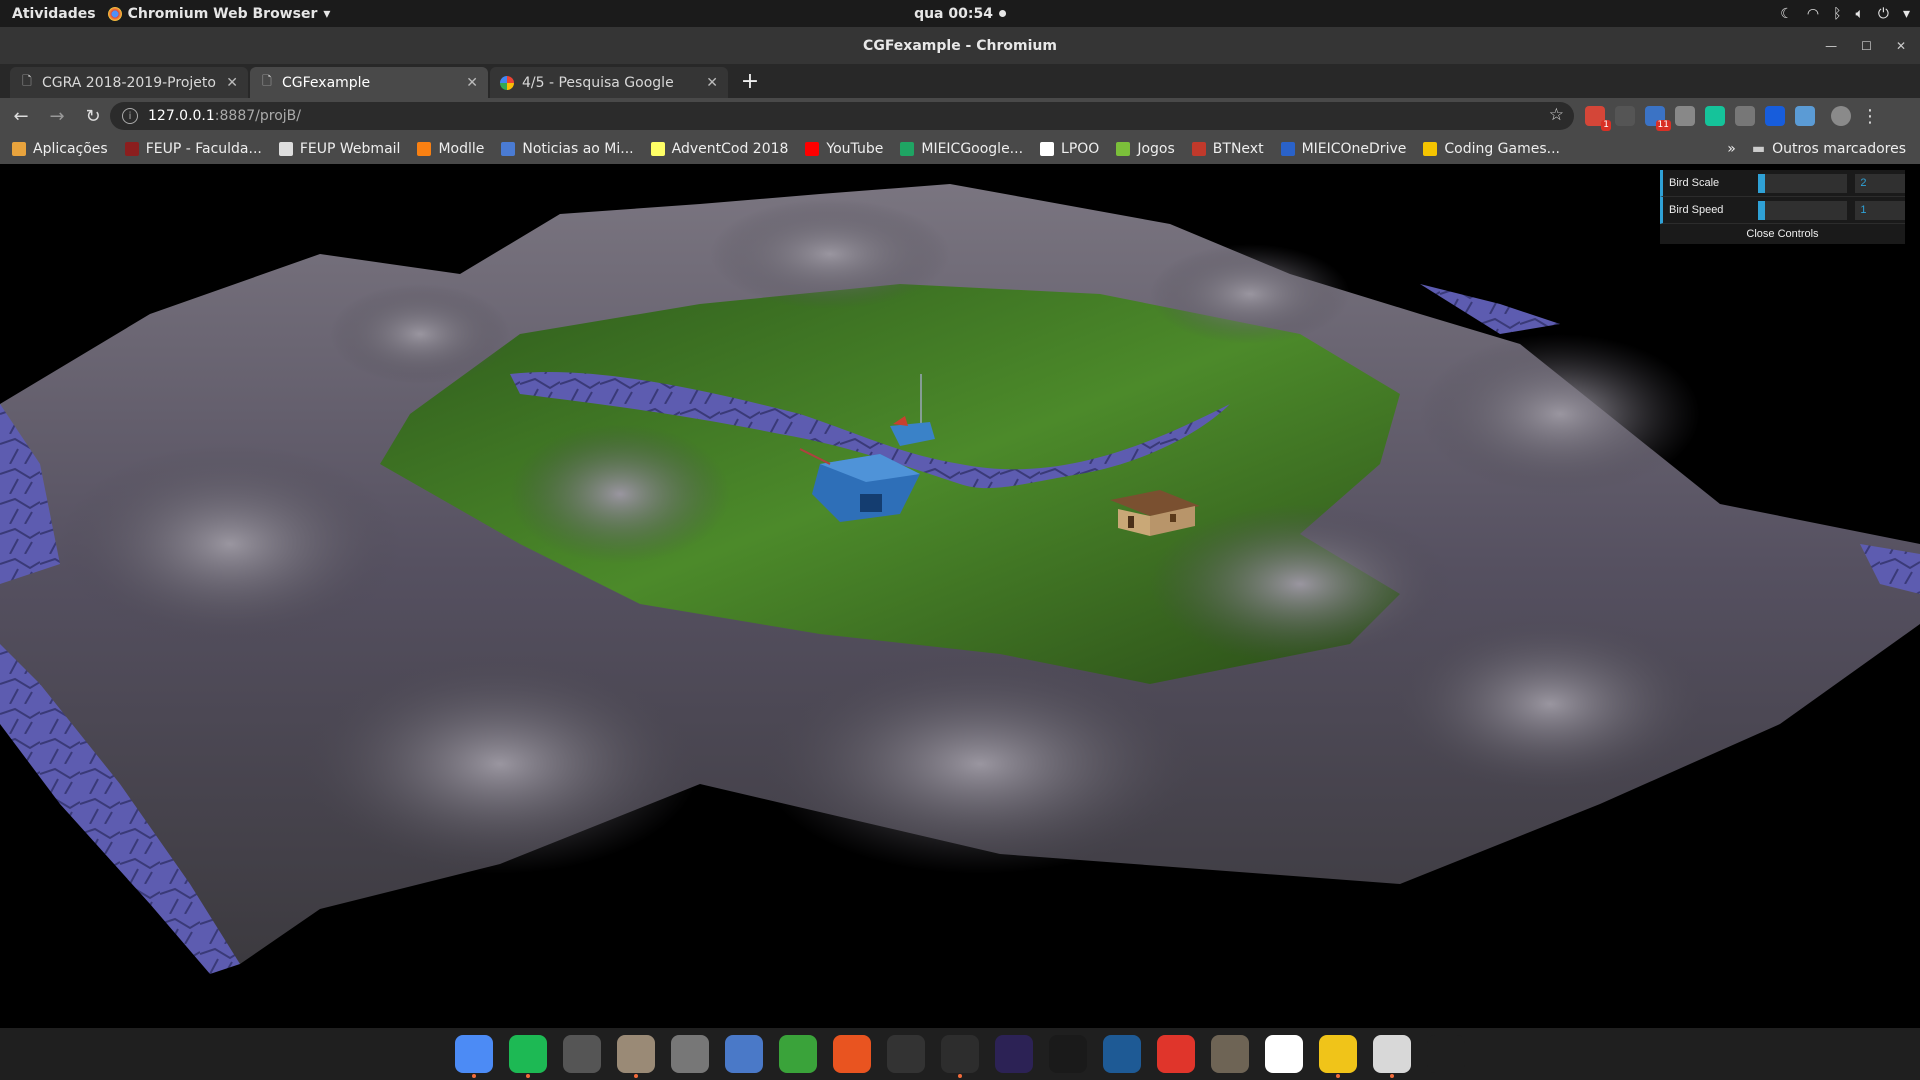 The height and width of the screenshot is (1080, 1920). What do you see at coordinates (852, 1054) in the screenshot?
I see `ubuntu-software-icon` at bounding box center [852, 1054].